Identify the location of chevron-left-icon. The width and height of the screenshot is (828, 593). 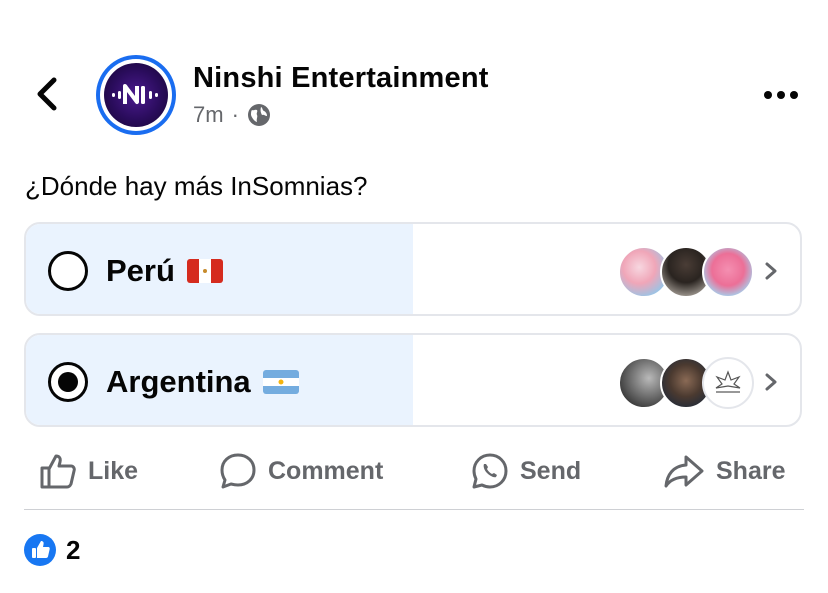
(47, 94).